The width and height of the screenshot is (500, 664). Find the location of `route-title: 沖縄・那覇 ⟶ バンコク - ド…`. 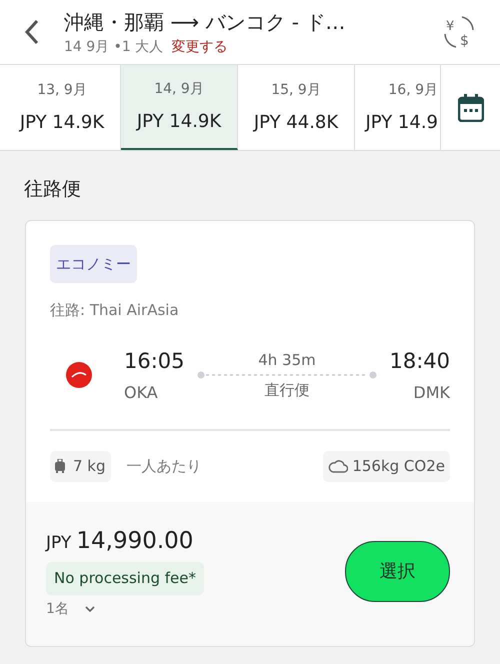

route-title: 沖縄・那覇 ⟶ バンコク - ド… is located at coordinates (205, 22).